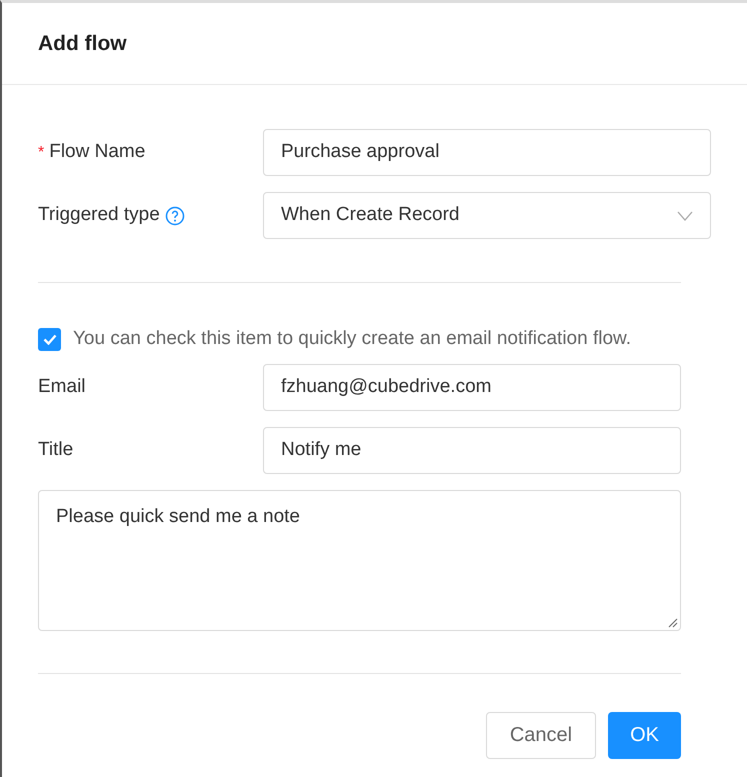 This screenshot has height=777, width=747. I want to click on field-label: Flow Name, so click(97, 152).